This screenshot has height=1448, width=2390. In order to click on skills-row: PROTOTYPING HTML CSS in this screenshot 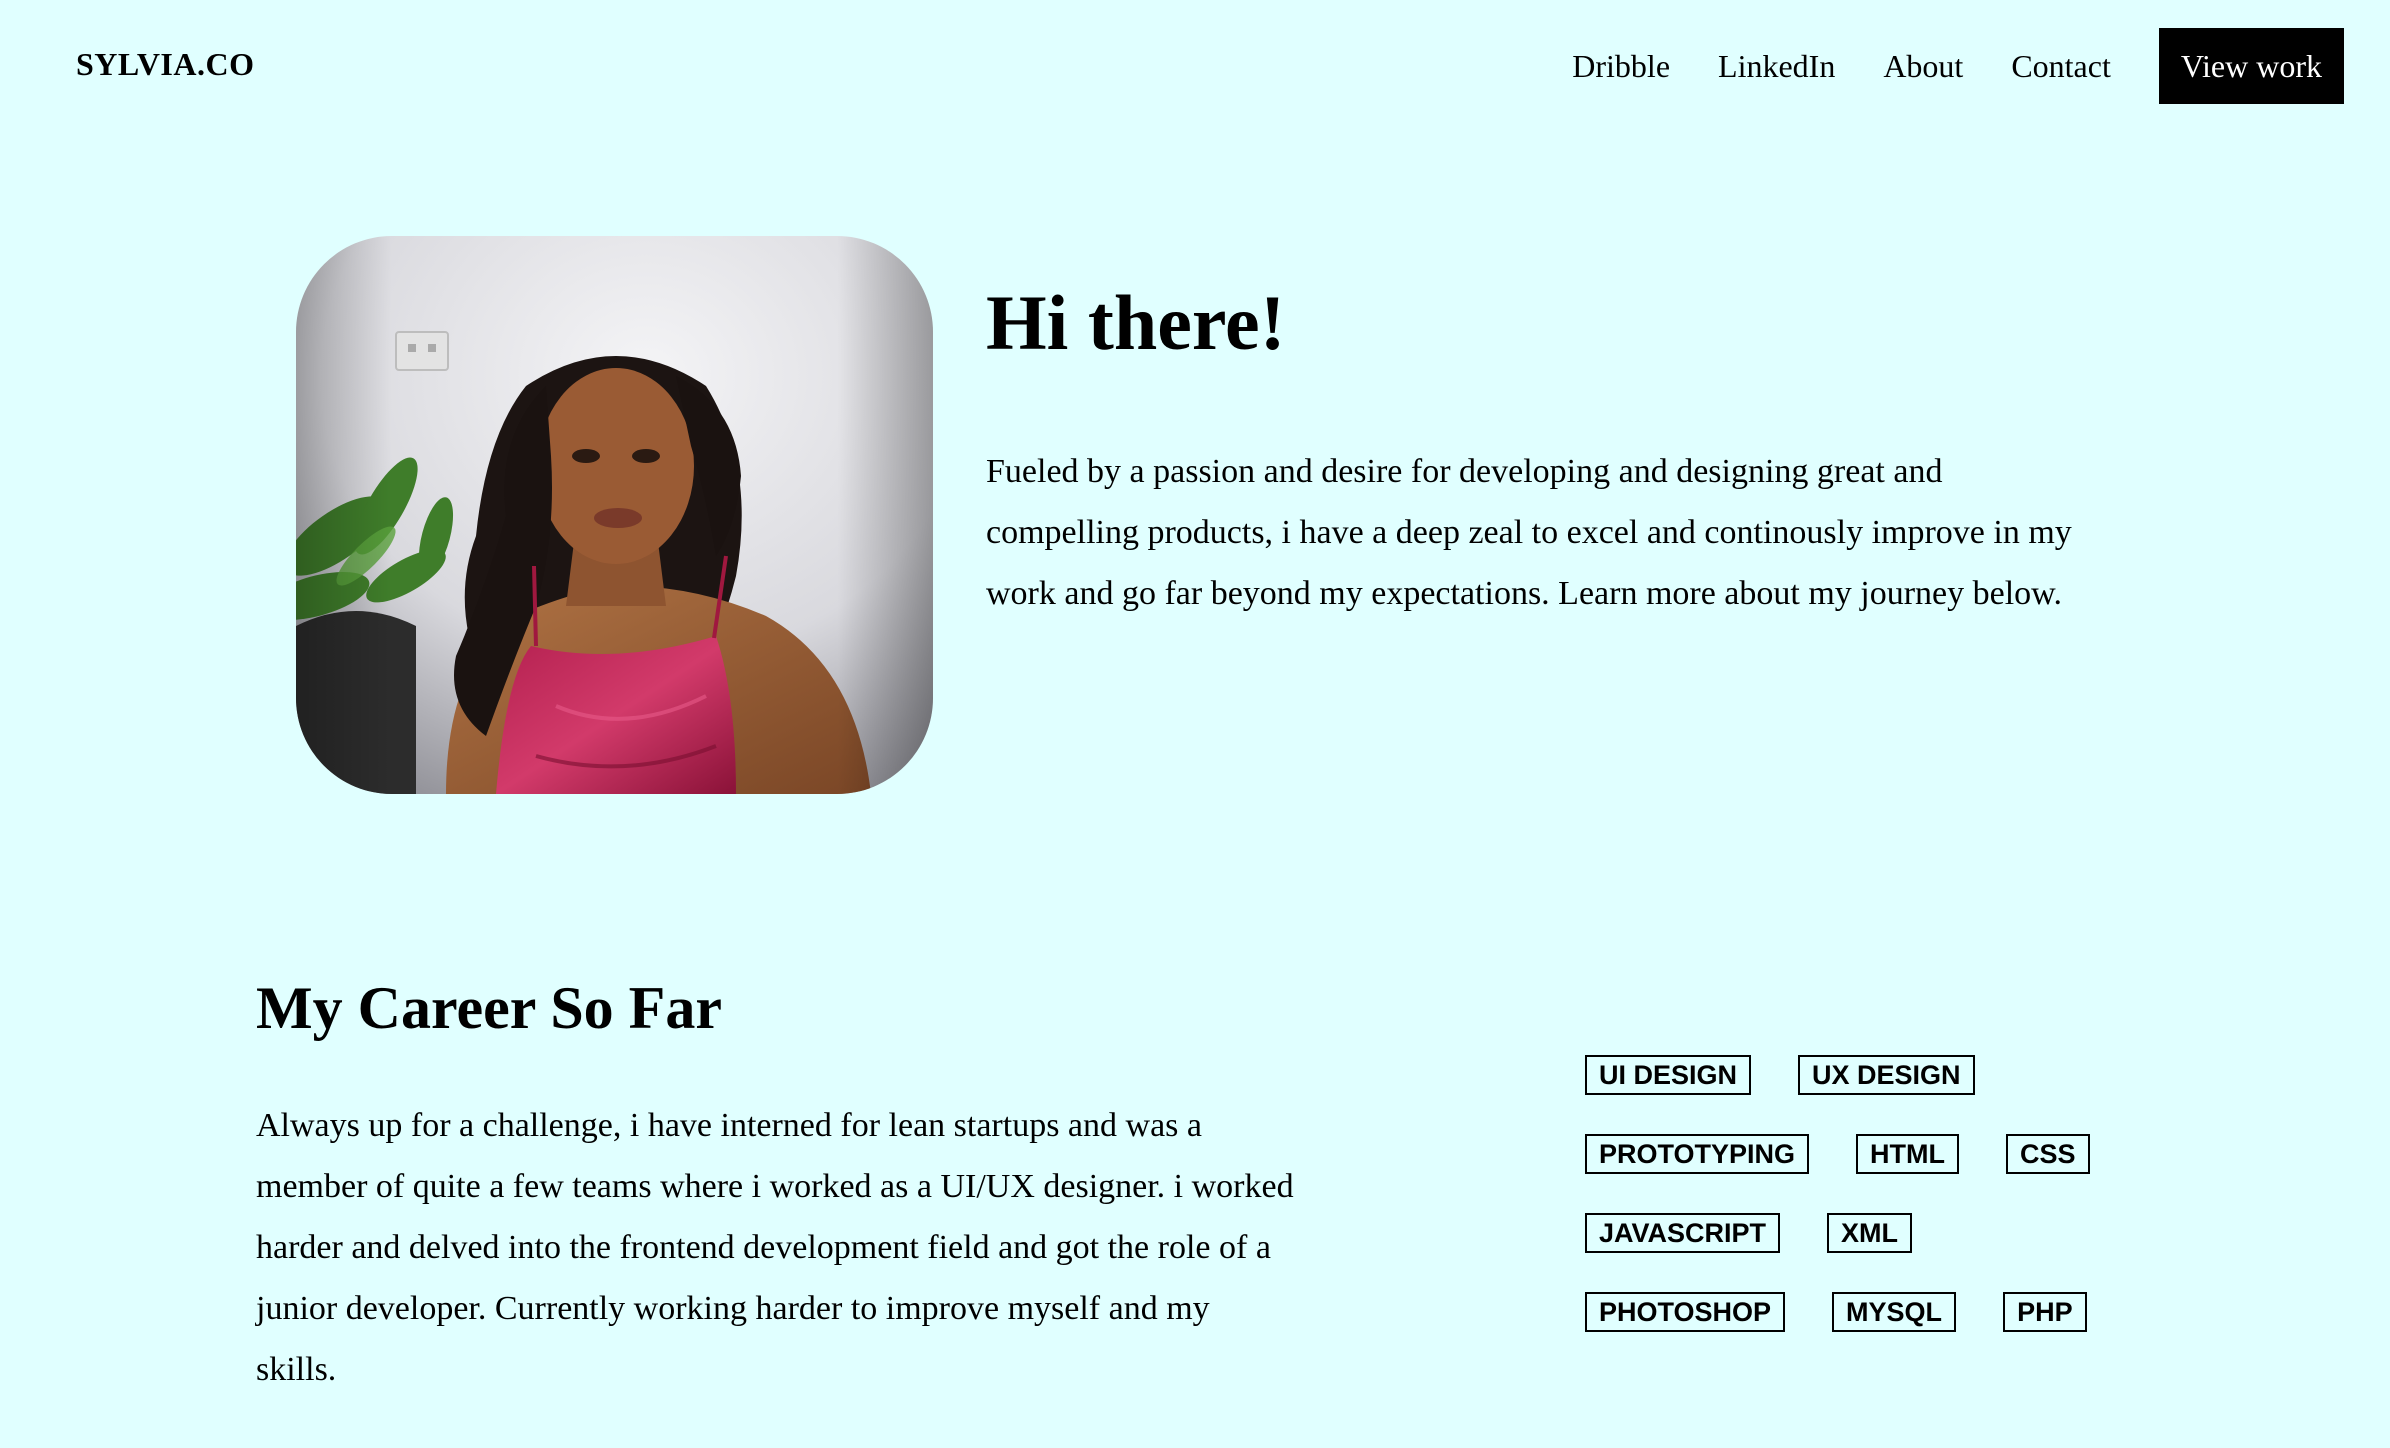, I will do `click(1865, 1173)`.